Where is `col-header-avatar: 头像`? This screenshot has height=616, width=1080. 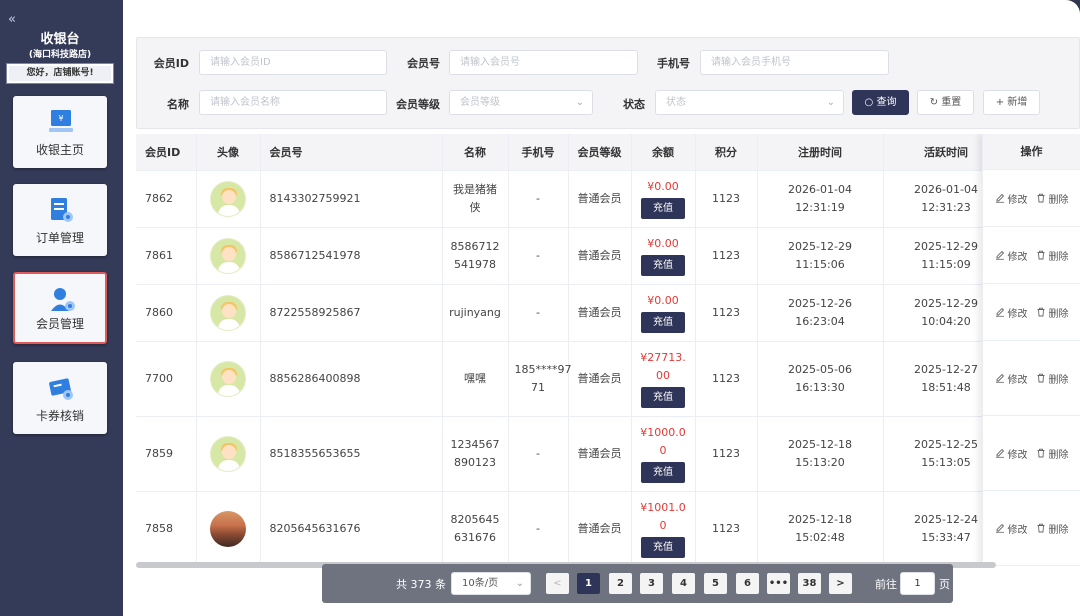
col-header-avatar: 头像 is located at coordinates (228, 152).